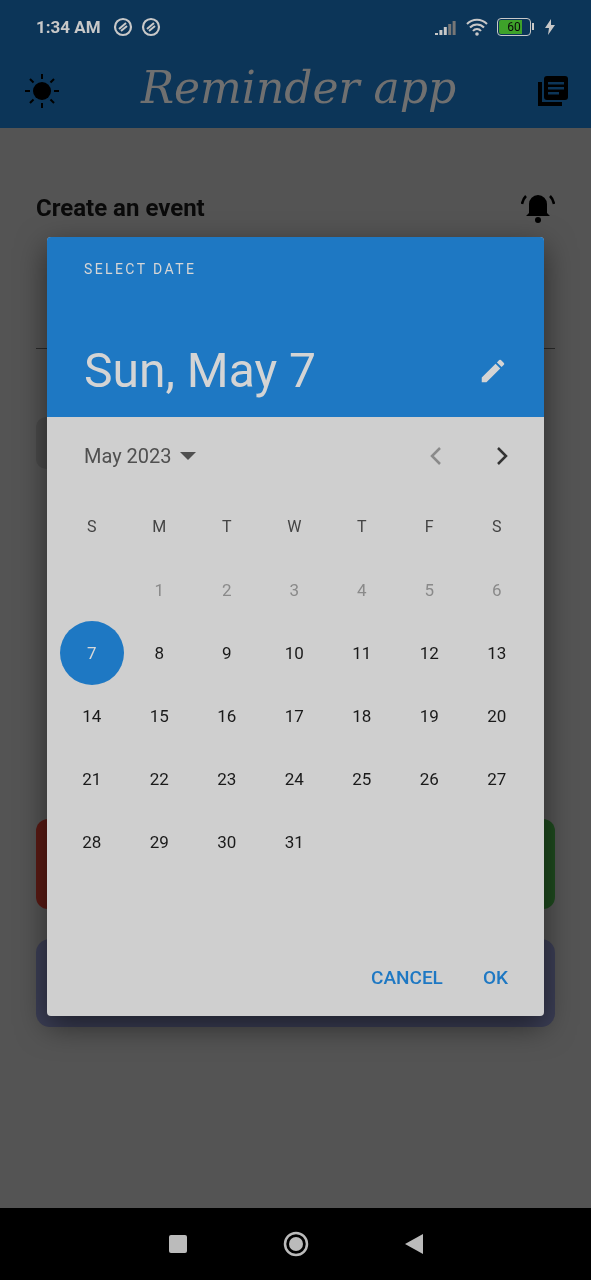 This screenshot has width=591, height=1280. I want to click on charging-icon, so click(550, 27).